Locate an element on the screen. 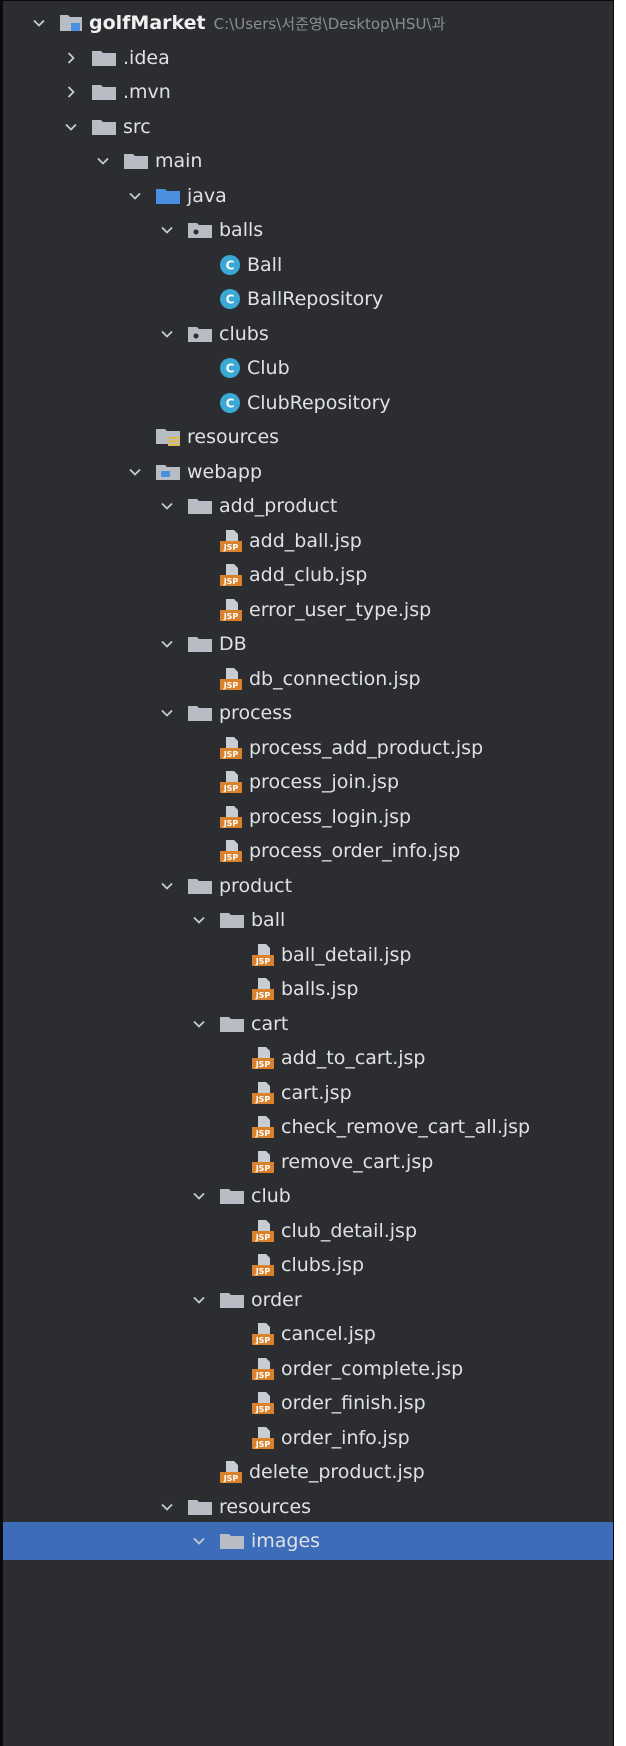 The width and height of the screenshot is (626, 1746). tree-item-label: delete_product.jsp is located at coordinates (337, 1472).